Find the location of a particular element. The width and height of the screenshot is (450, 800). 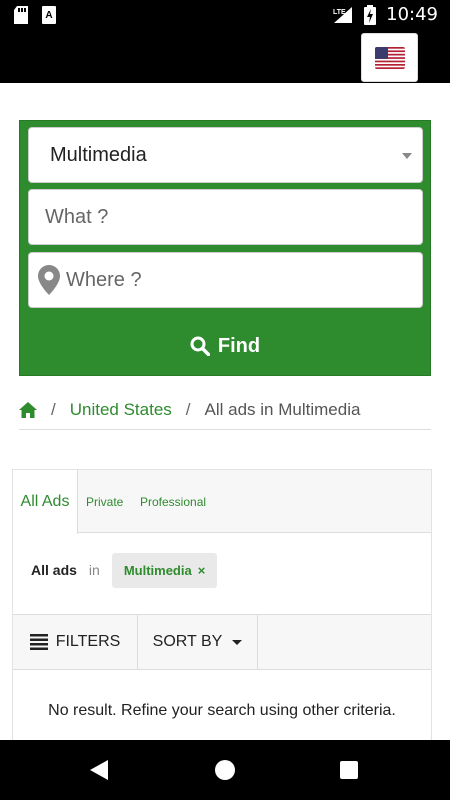

category-value: Multimedia is located at coordinates (98, 154).